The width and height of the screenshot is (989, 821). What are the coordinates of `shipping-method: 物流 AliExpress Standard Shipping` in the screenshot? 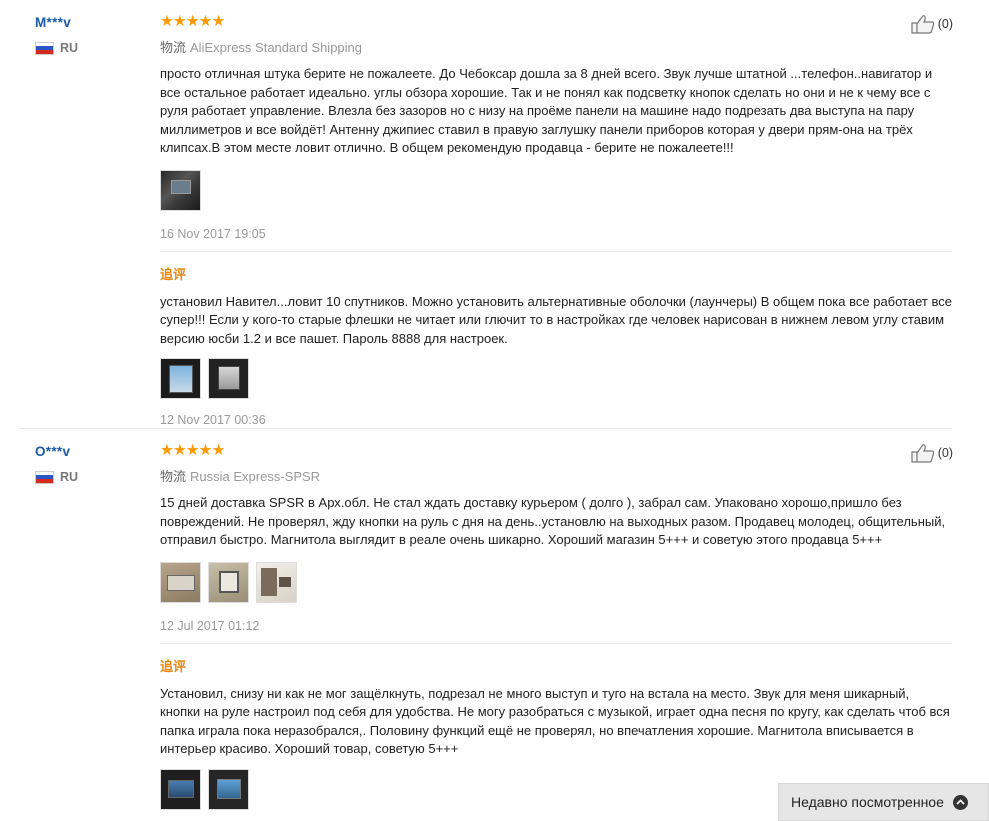 It's located at (556, 46).